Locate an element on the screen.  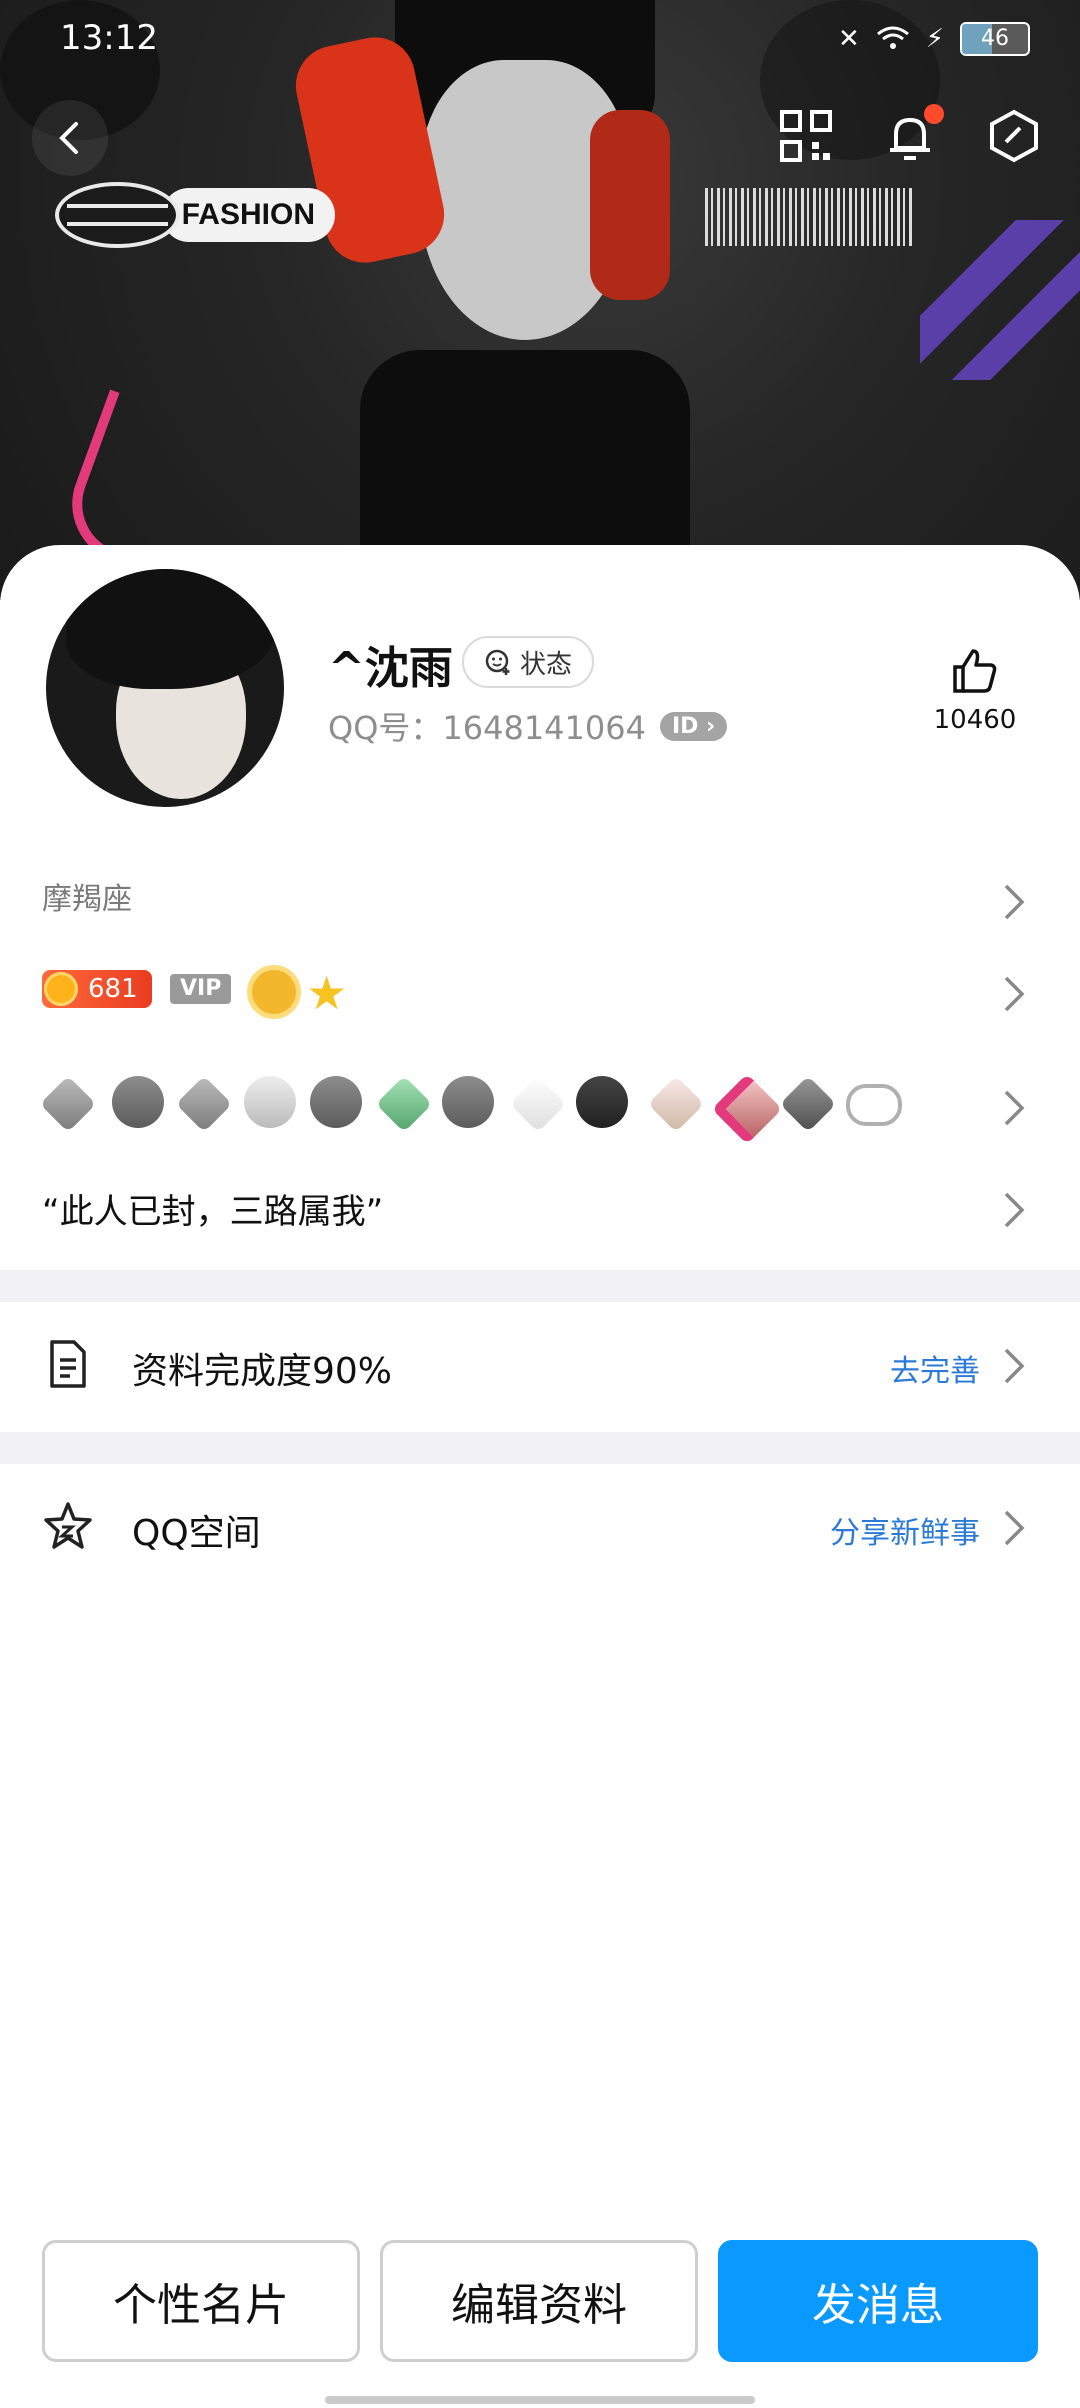
achievement-icons-row is located at coordinates (540, 1110).